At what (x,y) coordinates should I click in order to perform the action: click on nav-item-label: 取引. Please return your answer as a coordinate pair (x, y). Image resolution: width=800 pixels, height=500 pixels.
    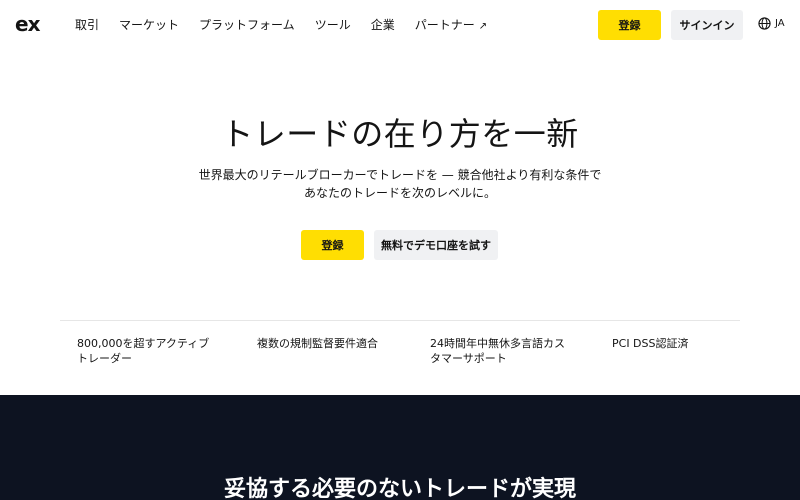
    Looking at the image, I should click on (87, 25).